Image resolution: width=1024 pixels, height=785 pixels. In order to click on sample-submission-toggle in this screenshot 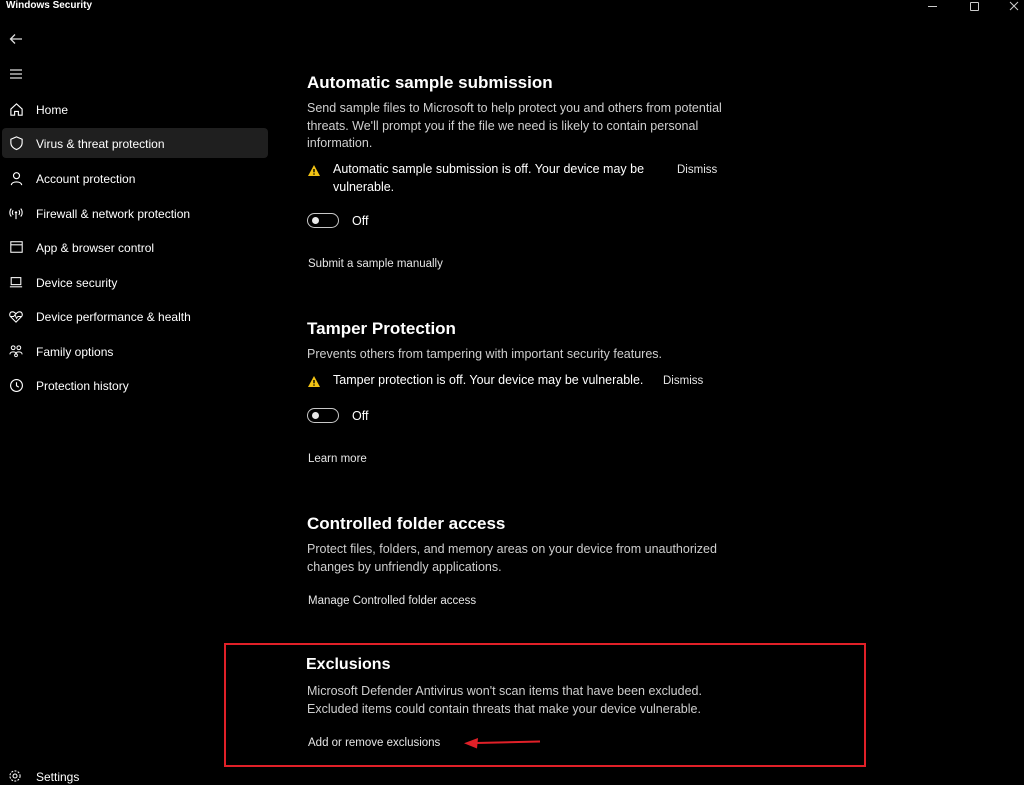, I will do `click(323, 220)`.